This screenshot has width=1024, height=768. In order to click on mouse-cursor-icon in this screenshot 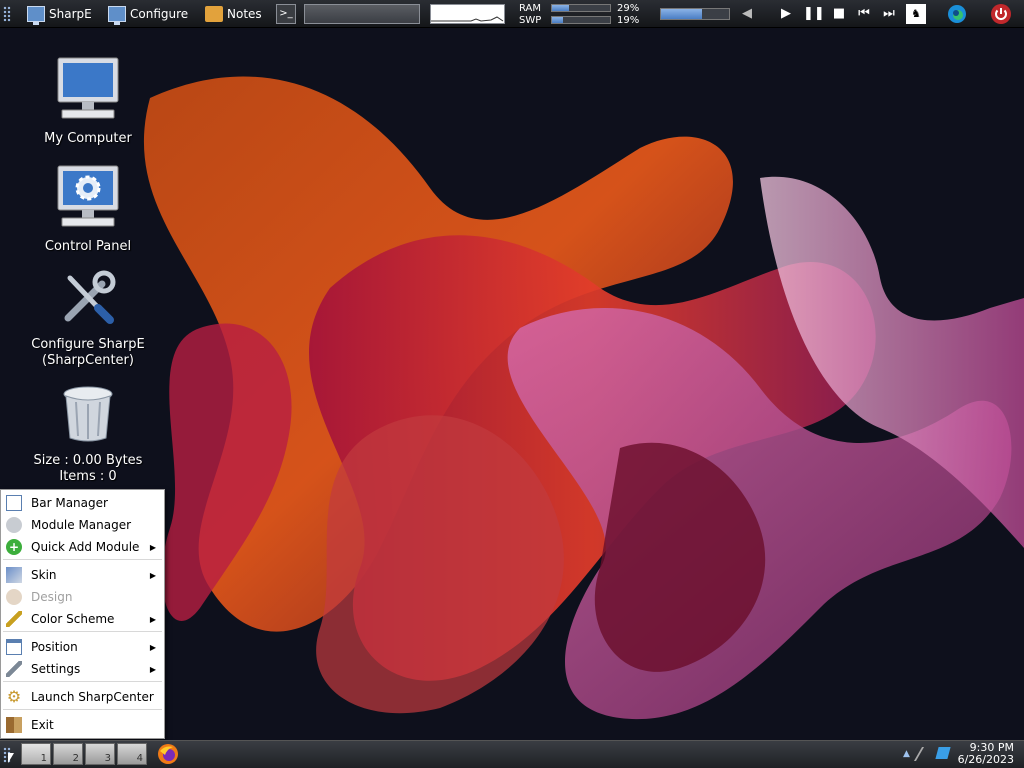, I will do `click(11, 758)`.